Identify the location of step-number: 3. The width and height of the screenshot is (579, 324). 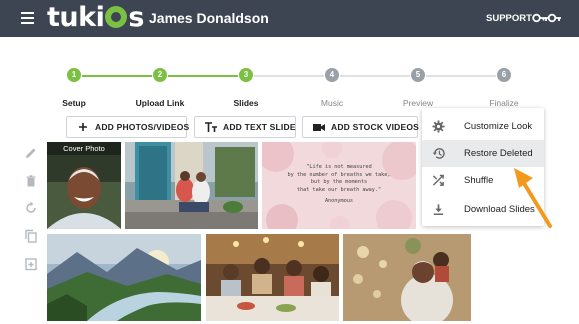
(246, 75).